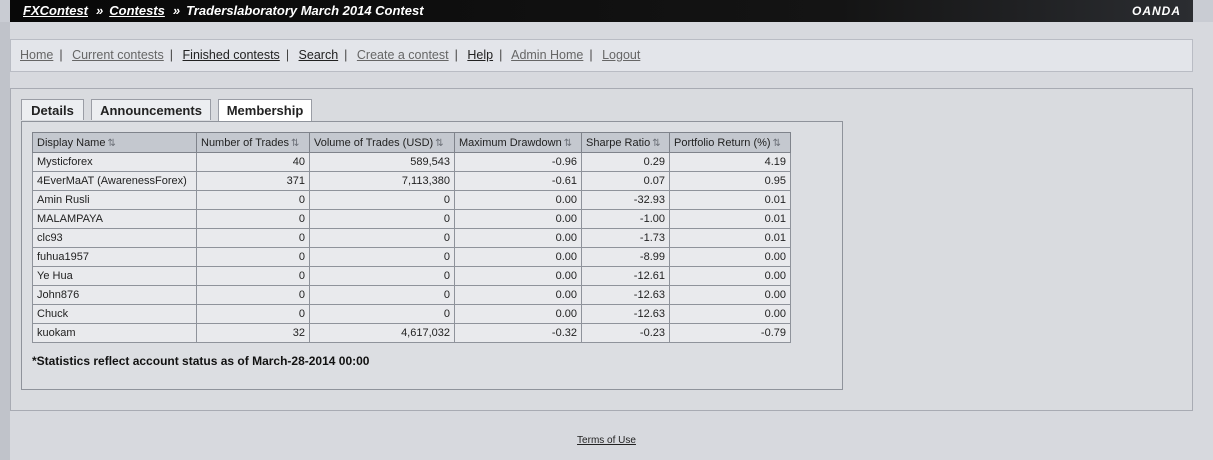  Describe the element at coordinates (625, 142) in the screenshot. I see `column-header-sharpe-ratio: Sharpe Ratio ⇅` at that location.